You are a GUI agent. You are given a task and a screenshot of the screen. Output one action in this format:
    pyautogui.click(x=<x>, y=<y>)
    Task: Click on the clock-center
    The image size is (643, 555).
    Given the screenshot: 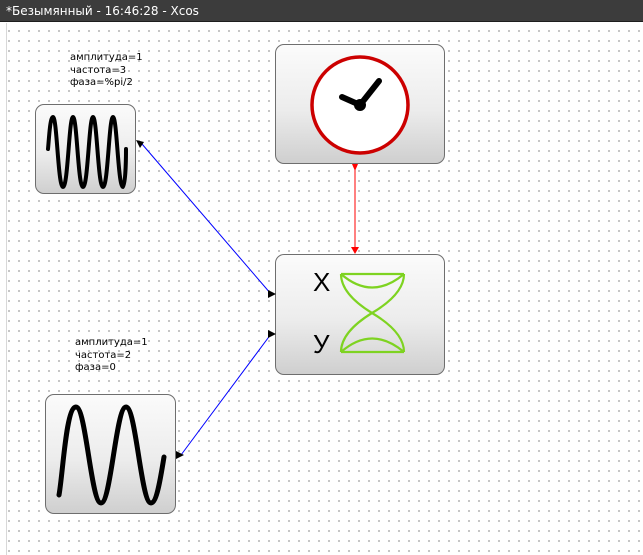 What is the action you would take?
    pyautogui.click(x=360, y=105)
    